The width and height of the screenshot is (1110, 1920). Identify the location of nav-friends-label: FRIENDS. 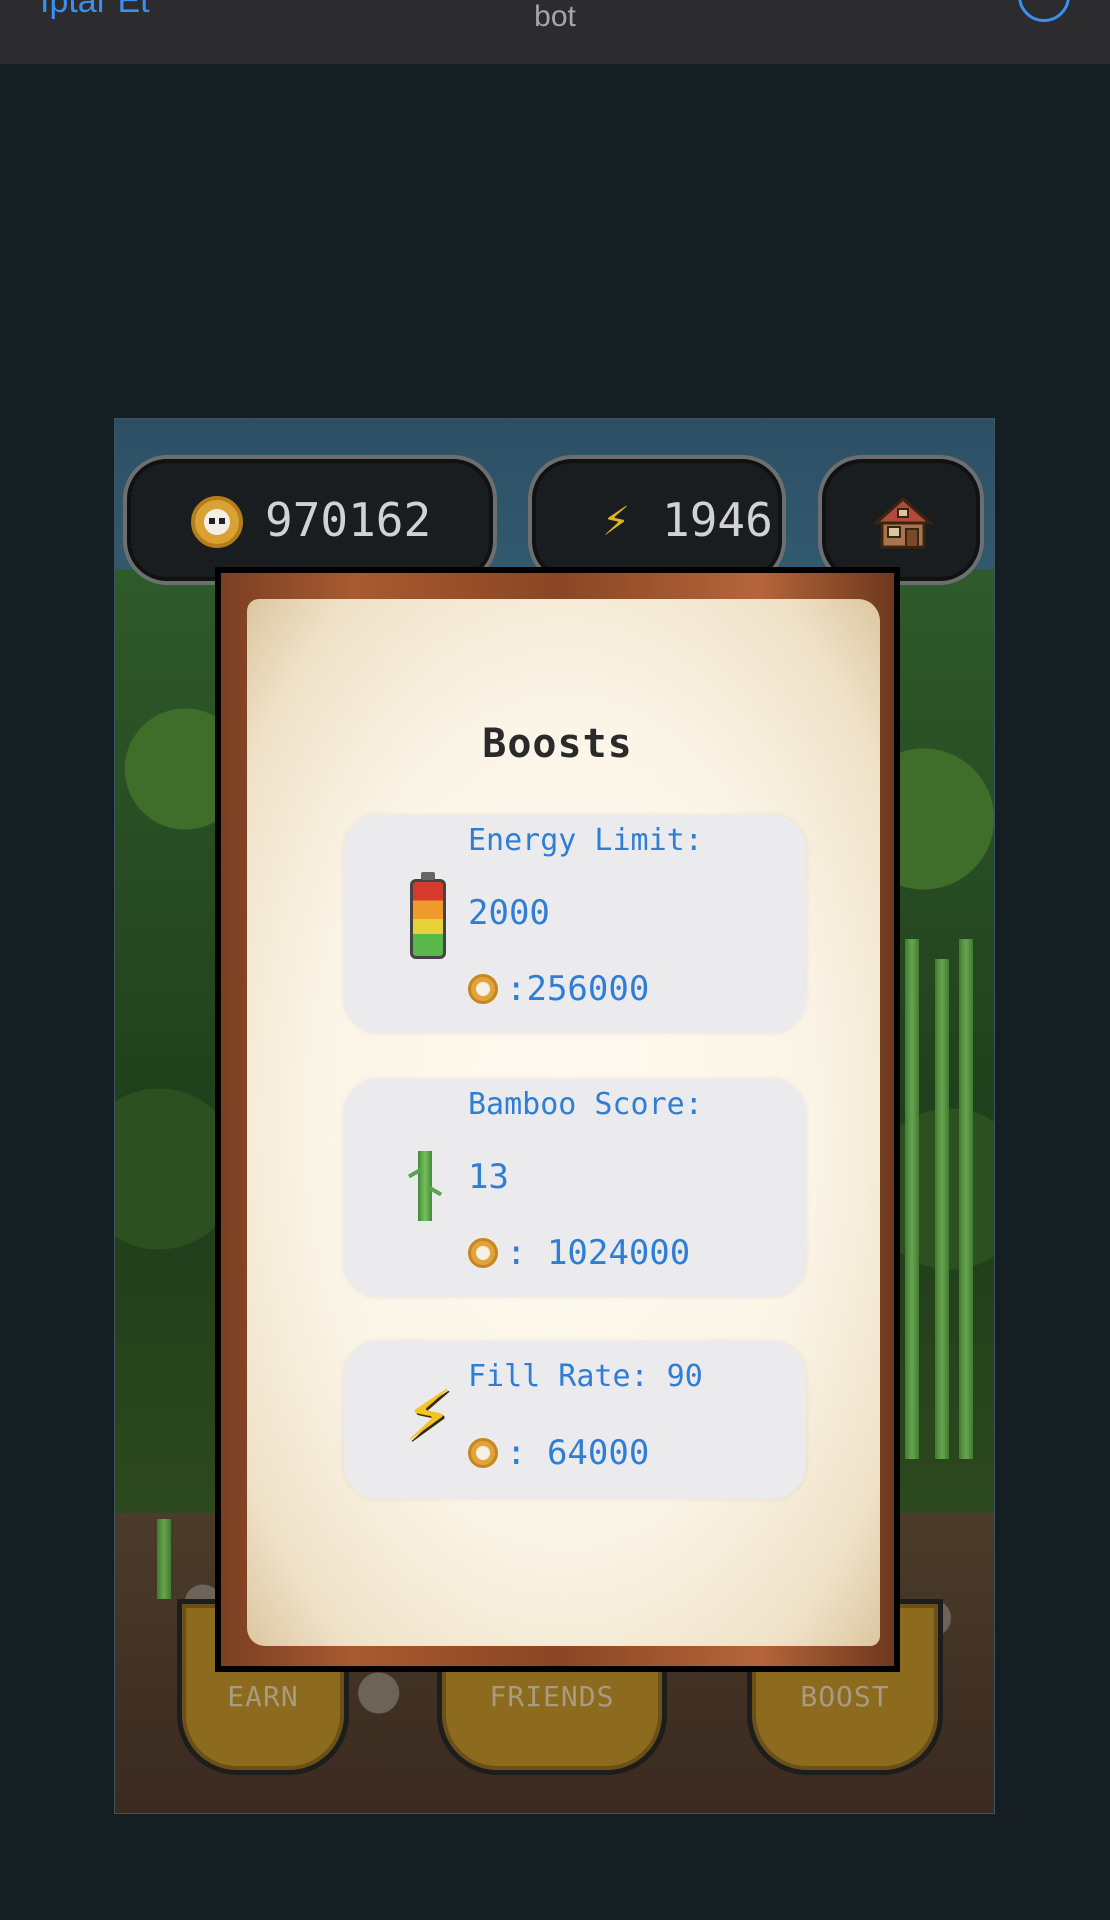
(552, 1696).